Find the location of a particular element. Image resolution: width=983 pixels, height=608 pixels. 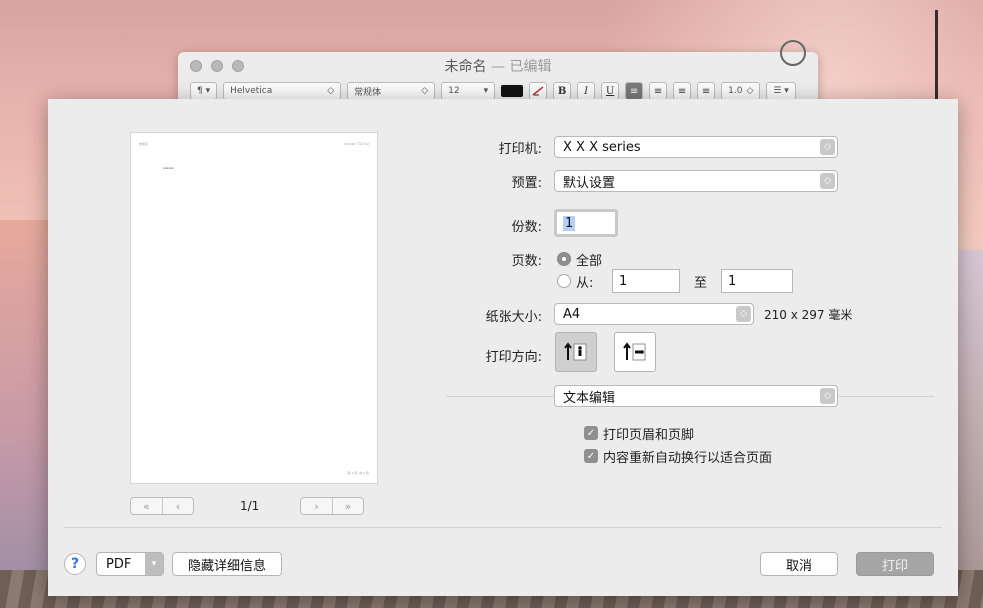

presets-value: 默认设置 is located at coordinates (589, 183).